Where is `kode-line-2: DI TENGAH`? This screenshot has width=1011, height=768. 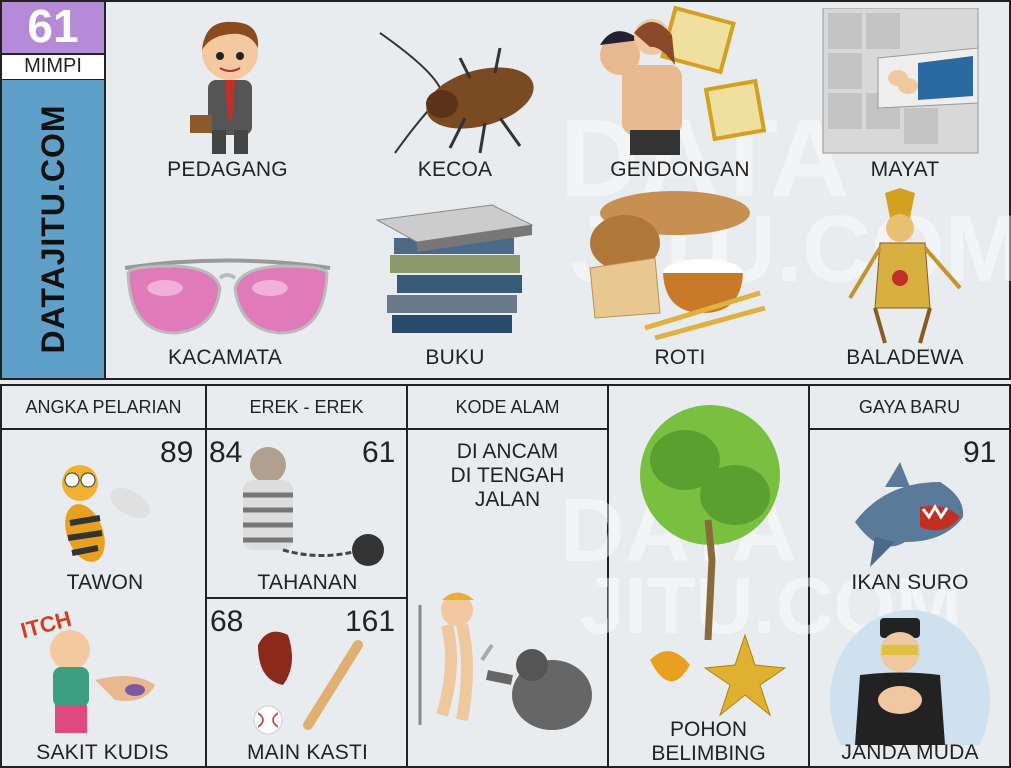 kode-line-2: DI TENGAH is located at coordinates (507, 475).